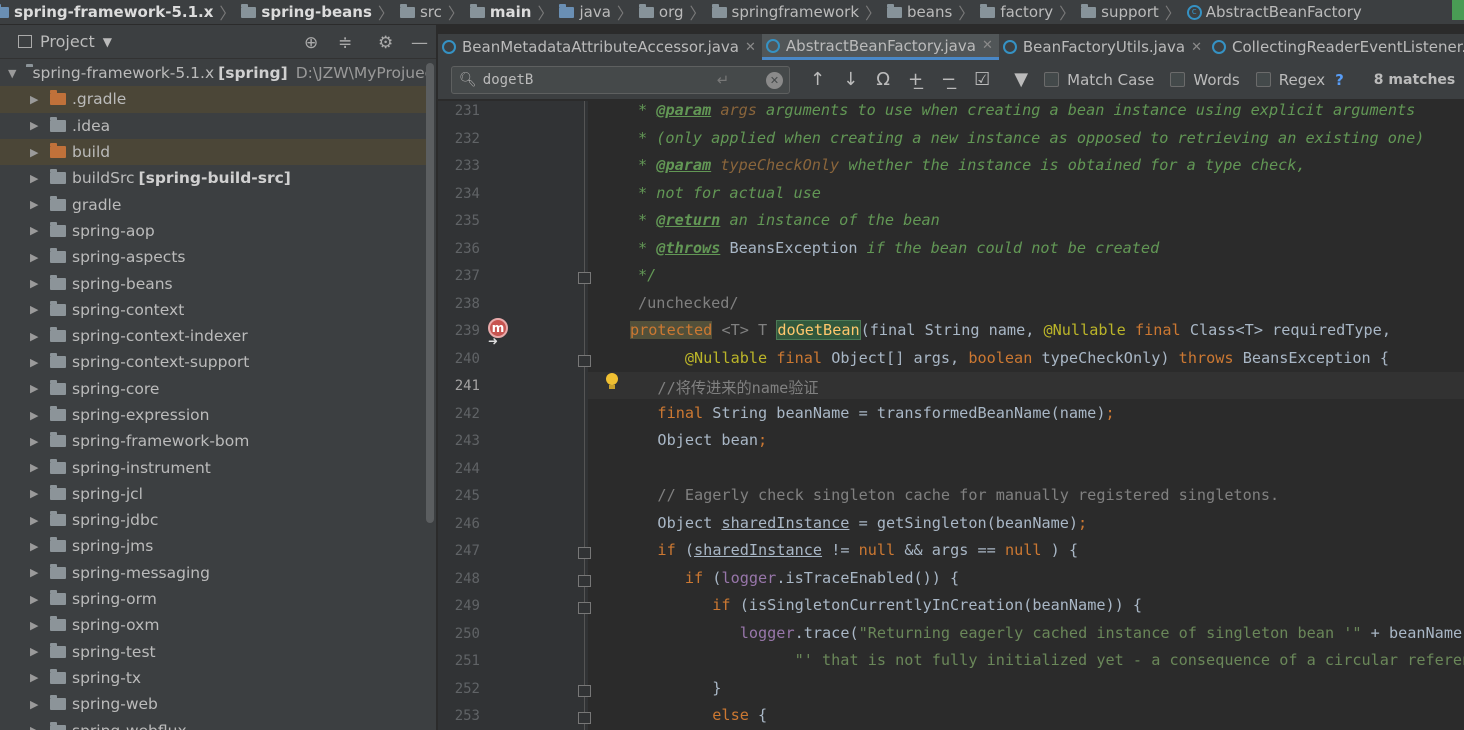 Image resolution: width=1464 pixels, height=730 pixels. Describe the element at coordinates (215, 336) in the screenshot. I see `tree-item: ▶ spring-context-indexer` at that location.